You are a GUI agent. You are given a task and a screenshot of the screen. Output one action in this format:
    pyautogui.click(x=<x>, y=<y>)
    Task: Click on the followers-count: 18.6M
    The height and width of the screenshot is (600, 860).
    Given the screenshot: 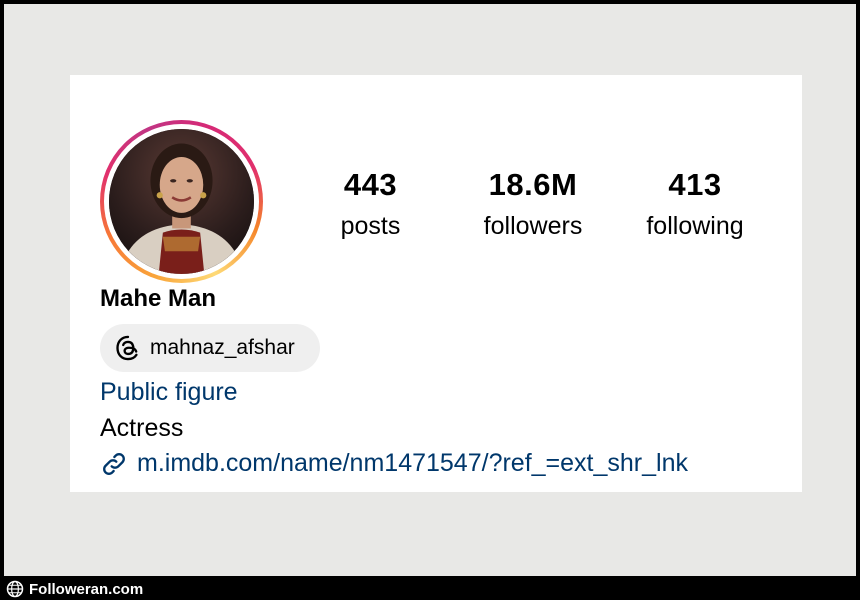 What is the action you would take?
    pyautogui.click(x=533, y=184)
    